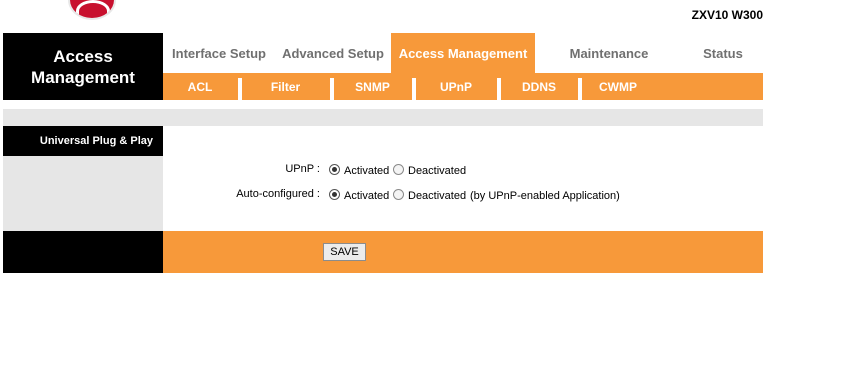 The height and width of the screenshot is (390, 858). I want to click on tab-interface-setup: Interface Setup, so click(219, 53).